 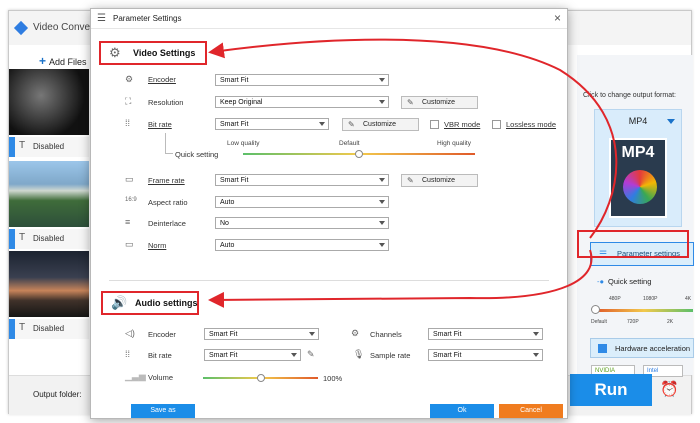 What do you see at coordinates (633, 244) in the screenshot?
I see `highlight-box` at bounding box center [633, 244].